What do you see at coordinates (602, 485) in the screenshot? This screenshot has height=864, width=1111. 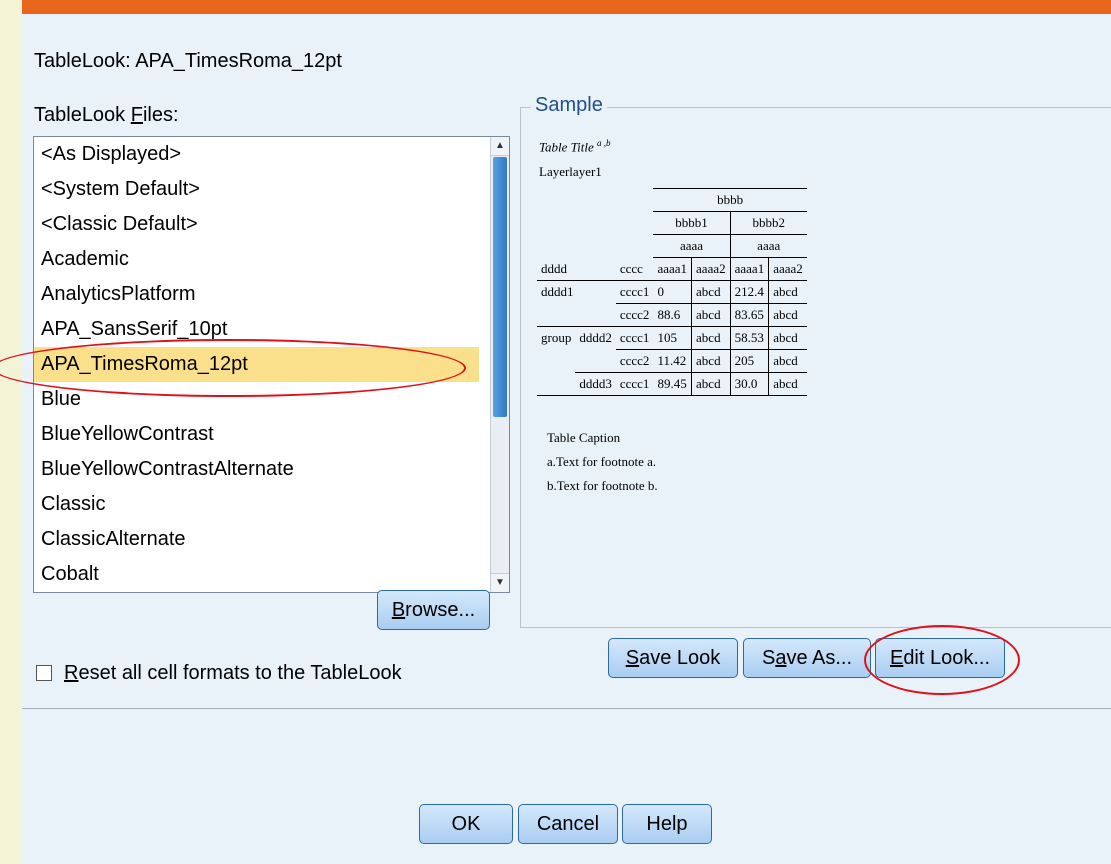 I see `sample-footnote-b: b.Text for footnote b.` at bounding box center [602, 485].